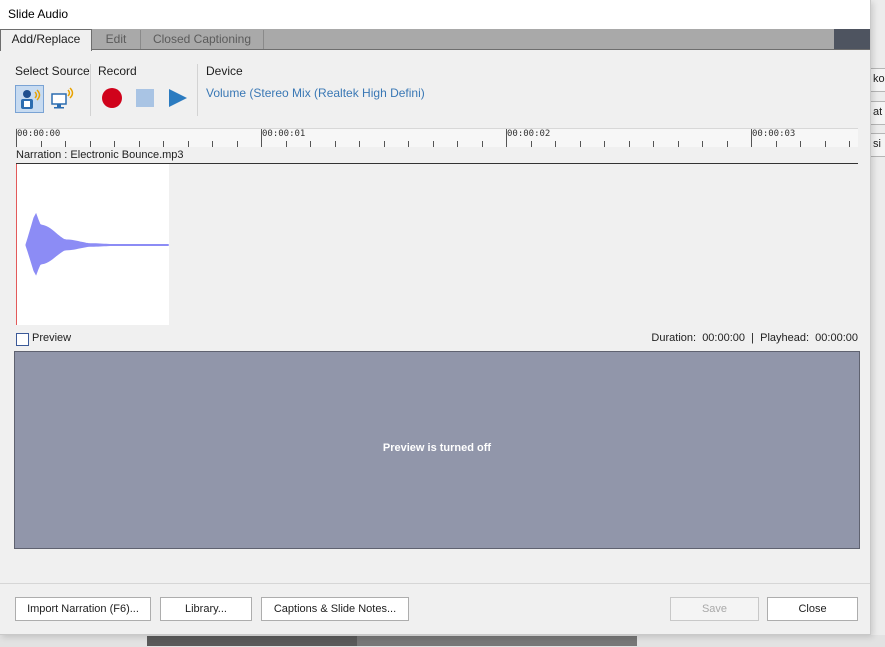  What do you see at coordinates (29, 99) in the screenshot?
I see `microphone-person-icon` at bounding box center [29, 99].